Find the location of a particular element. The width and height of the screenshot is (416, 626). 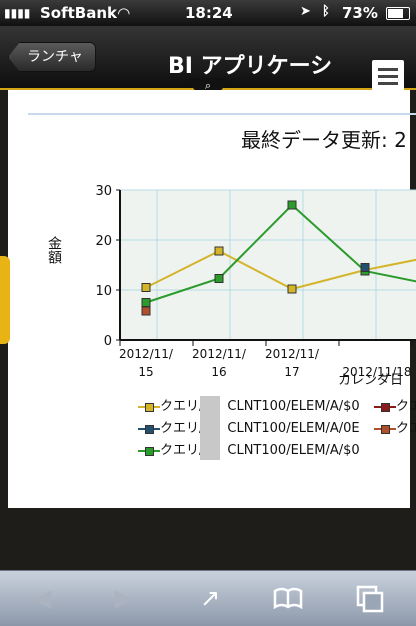

wifi-icon: ◠ is located at coordinates (124, 13).